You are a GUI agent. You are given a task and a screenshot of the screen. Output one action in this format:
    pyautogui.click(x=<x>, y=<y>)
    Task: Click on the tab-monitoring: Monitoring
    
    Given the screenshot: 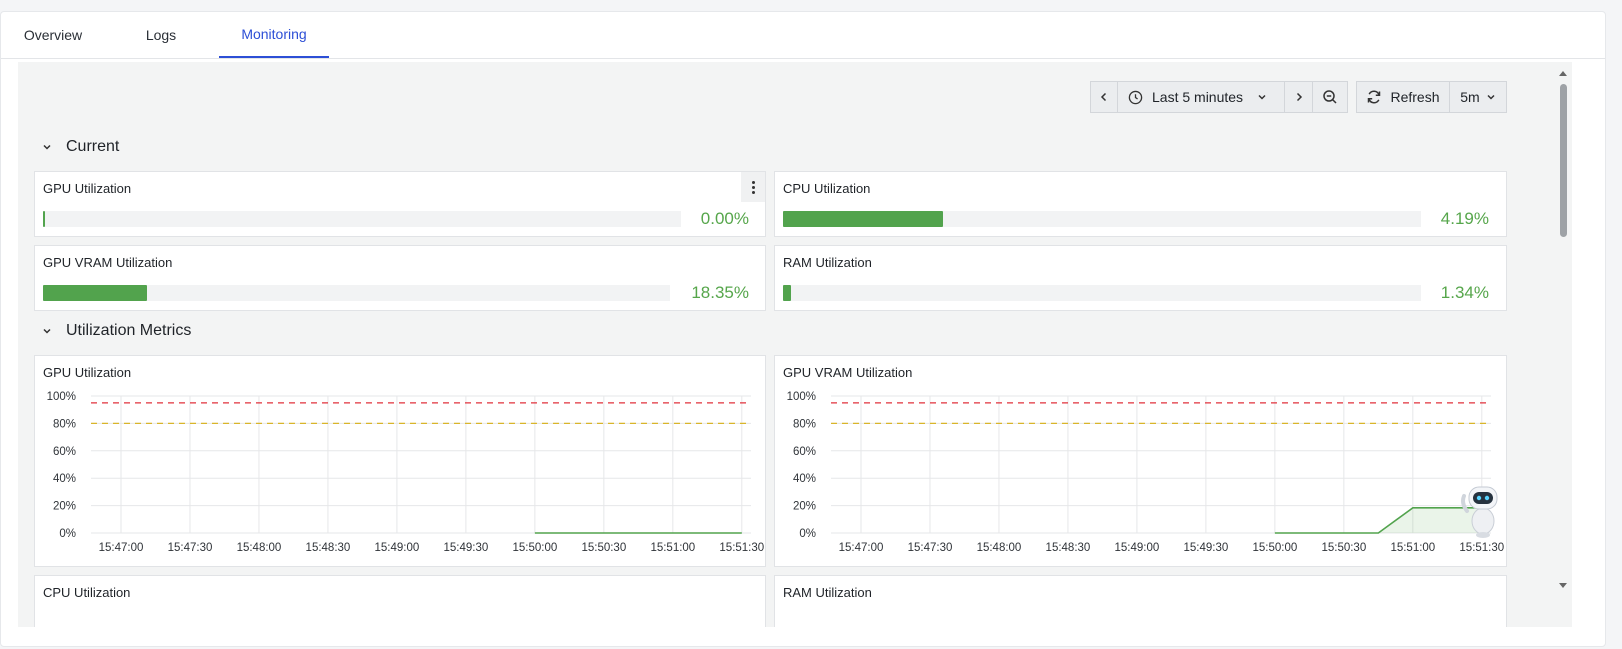 What is the action you would take?
    pyautogui.click(x=274, y=35)
    